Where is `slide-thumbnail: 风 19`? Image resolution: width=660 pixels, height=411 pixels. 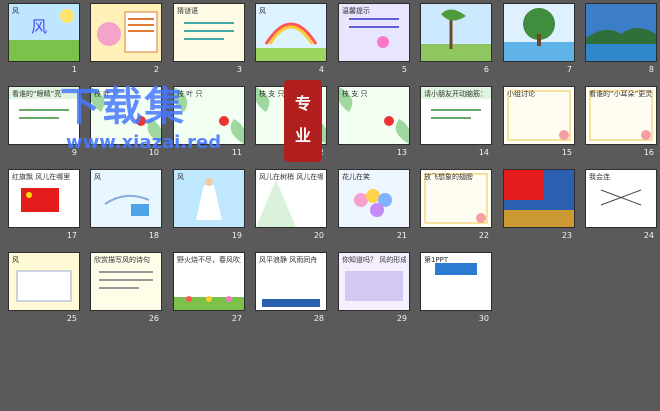 slide-thumbnail: 风 19 is located at coordinates (205, 204).